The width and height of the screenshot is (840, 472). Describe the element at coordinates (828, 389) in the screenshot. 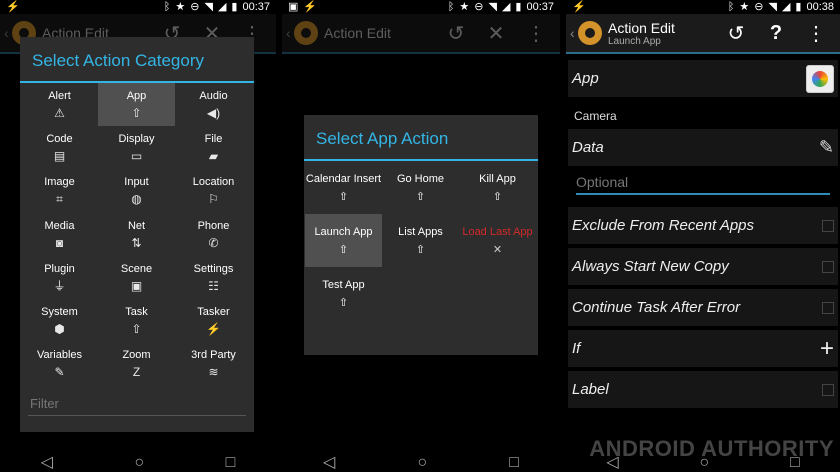

I see `label-checkbox` at that location.